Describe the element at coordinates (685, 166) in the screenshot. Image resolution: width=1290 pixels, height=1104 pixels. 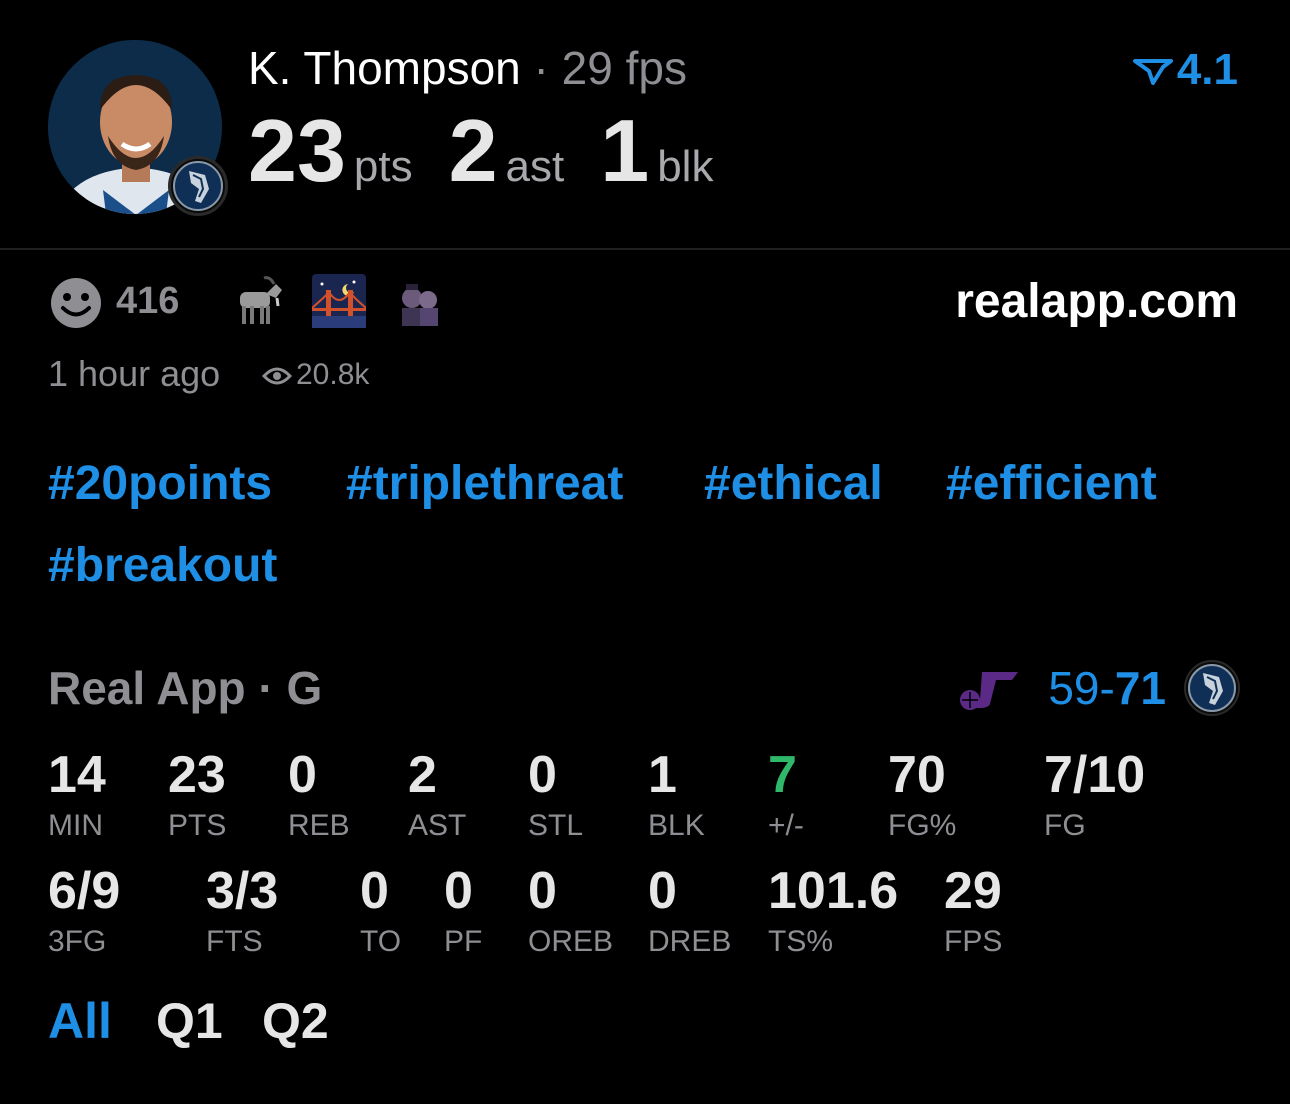
I see `headline-stat-unit: blk` at that location.